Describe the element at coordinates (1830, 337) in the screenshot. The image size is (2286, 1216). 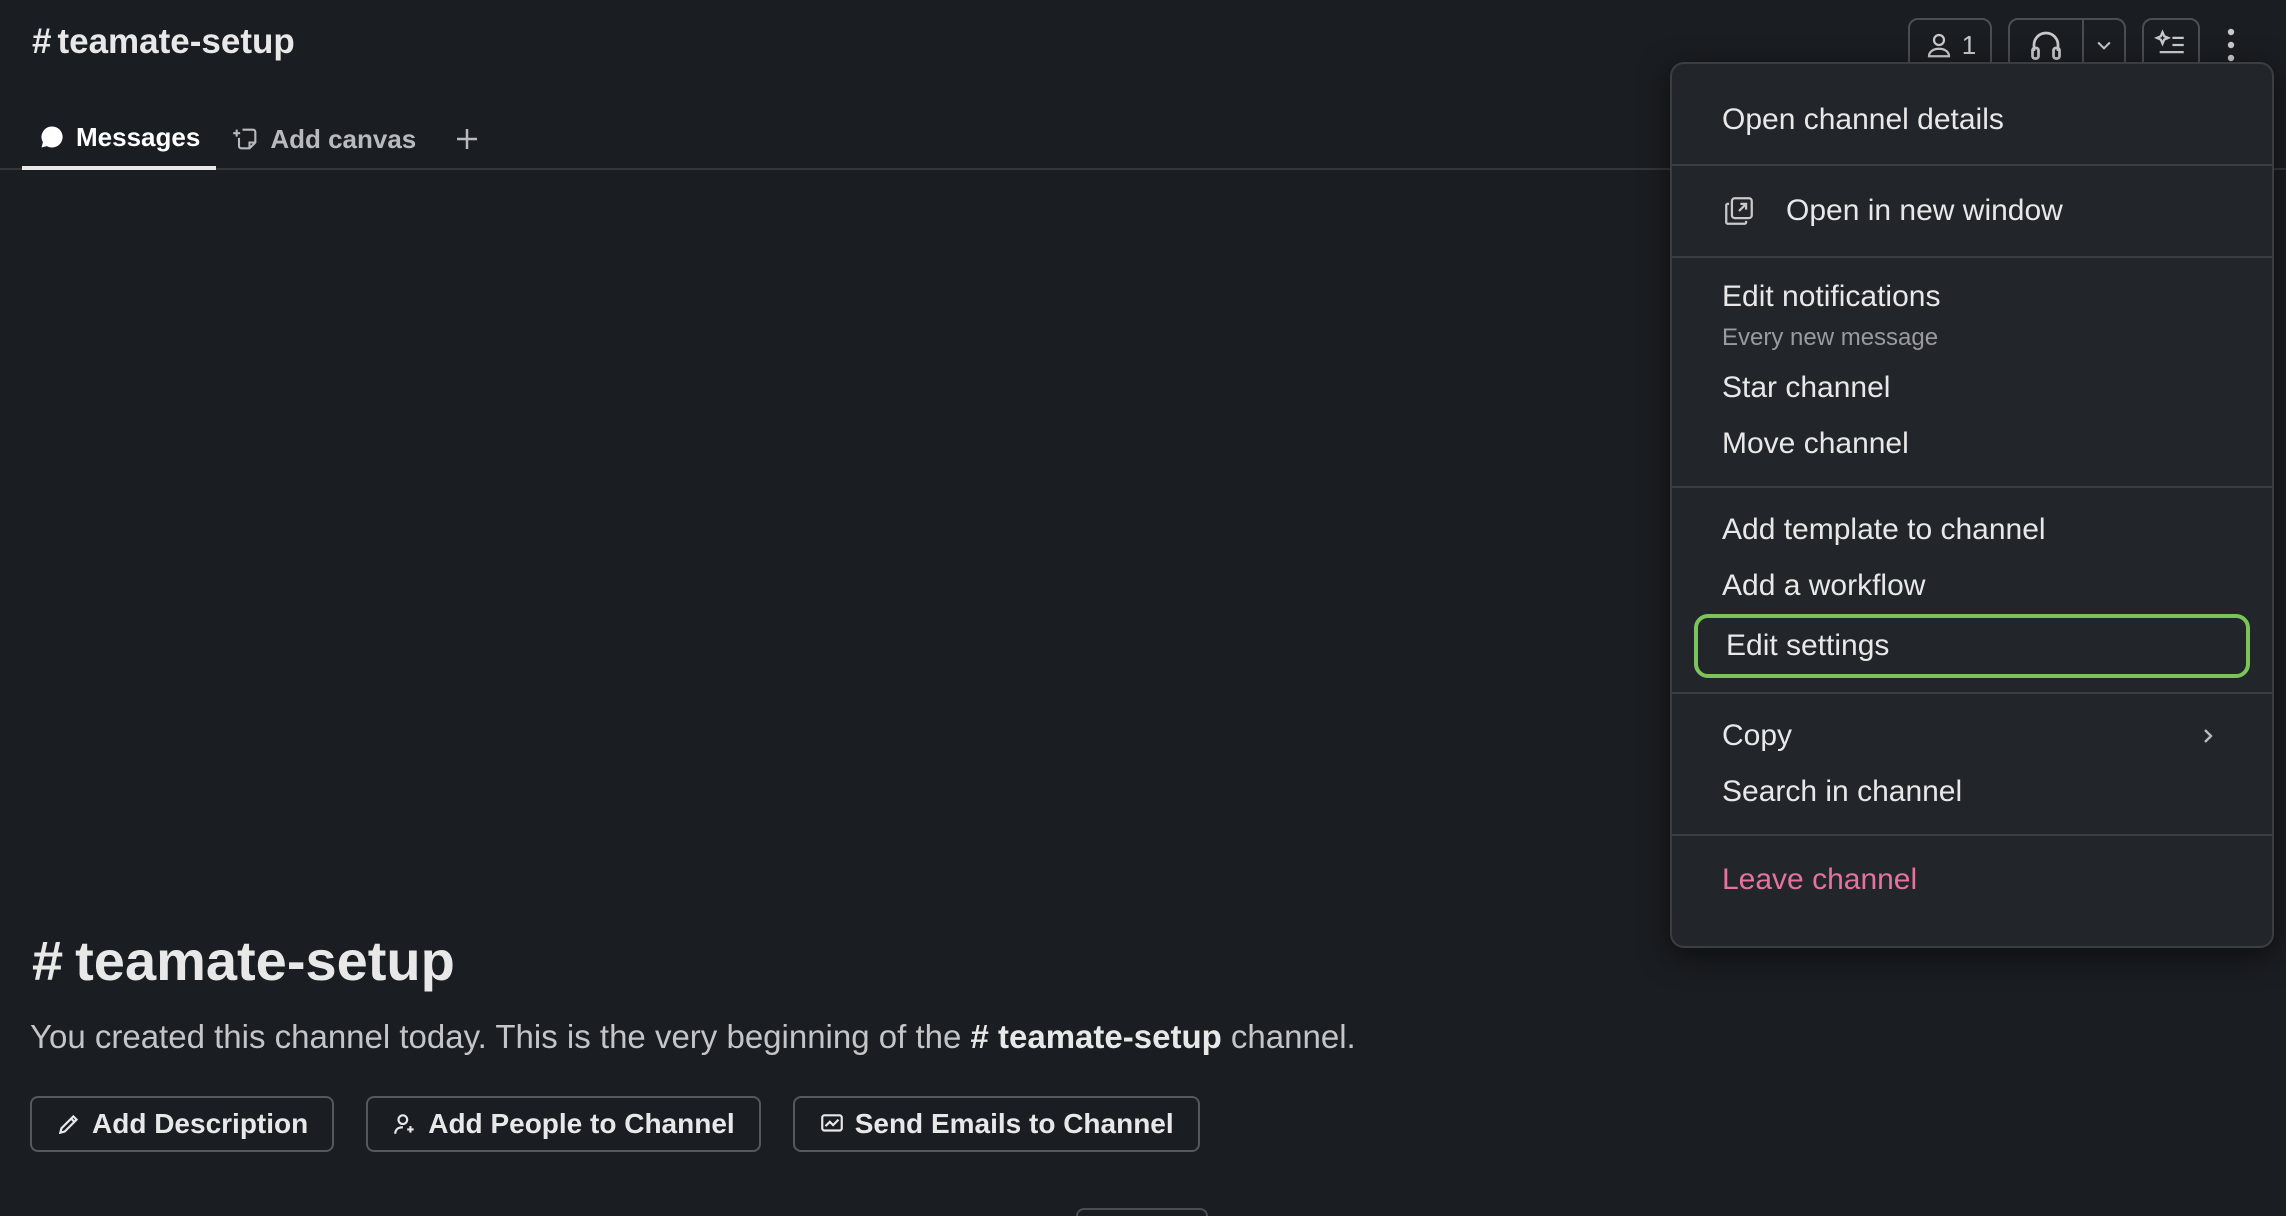
I see `notifications-setting-value: Every new message` at that location.